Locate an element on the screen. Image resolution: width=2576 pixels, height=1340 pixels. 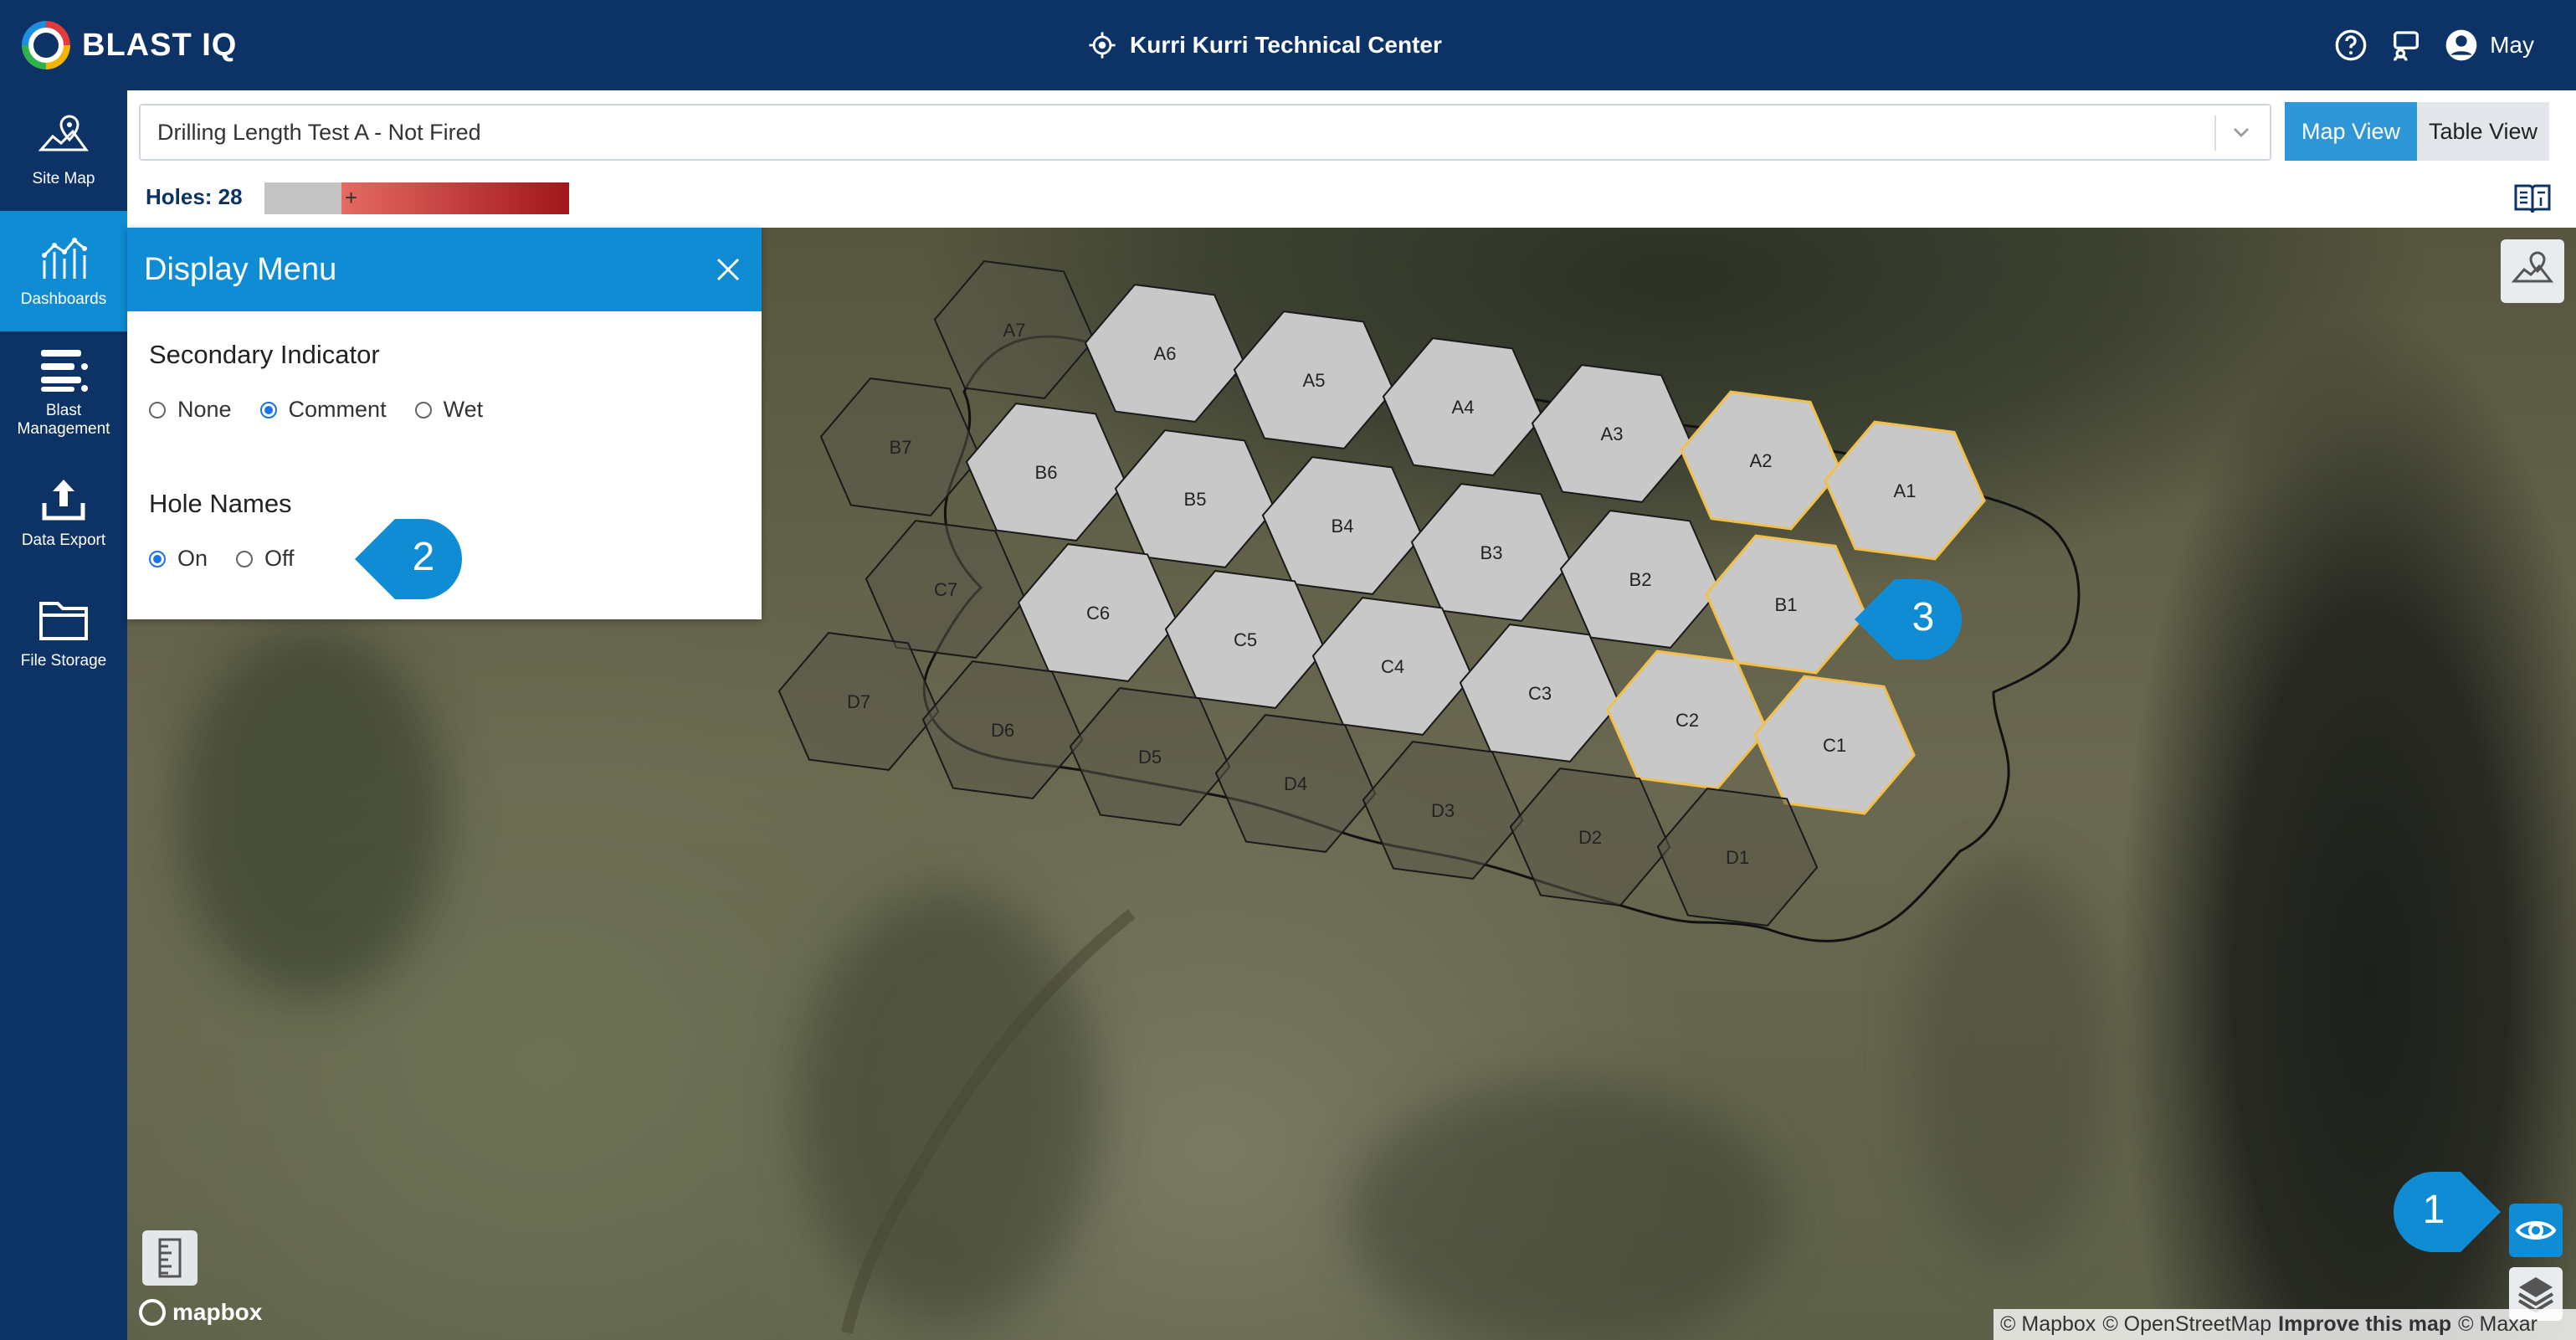
callout-2: 2 is located at coordinates (410, 559).